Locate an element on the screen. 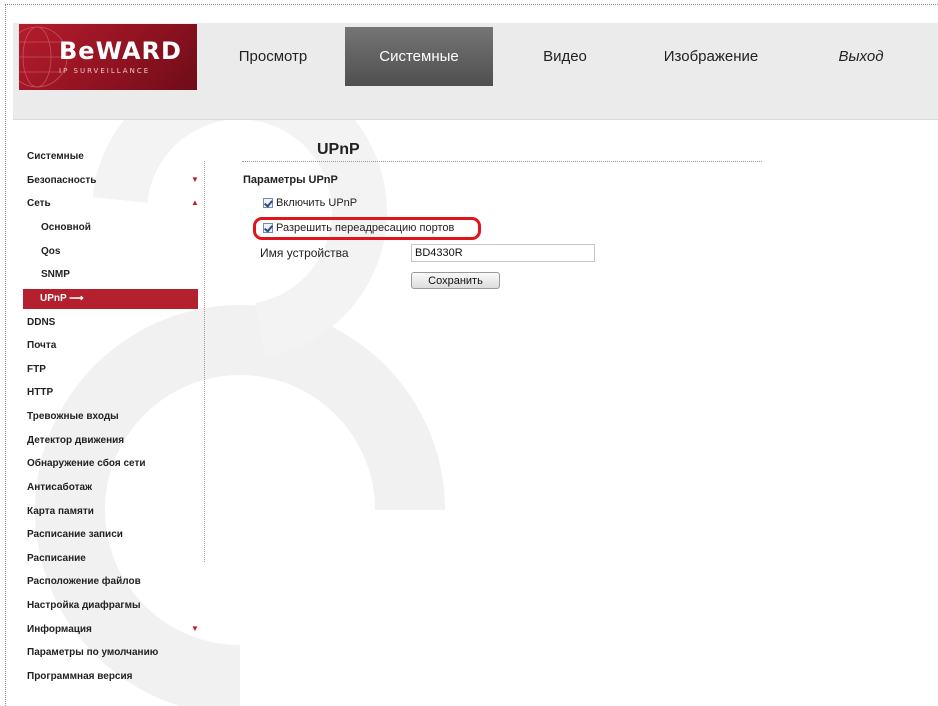  sidebar-item-security: Безопасность is located at coordinates (61, 180).